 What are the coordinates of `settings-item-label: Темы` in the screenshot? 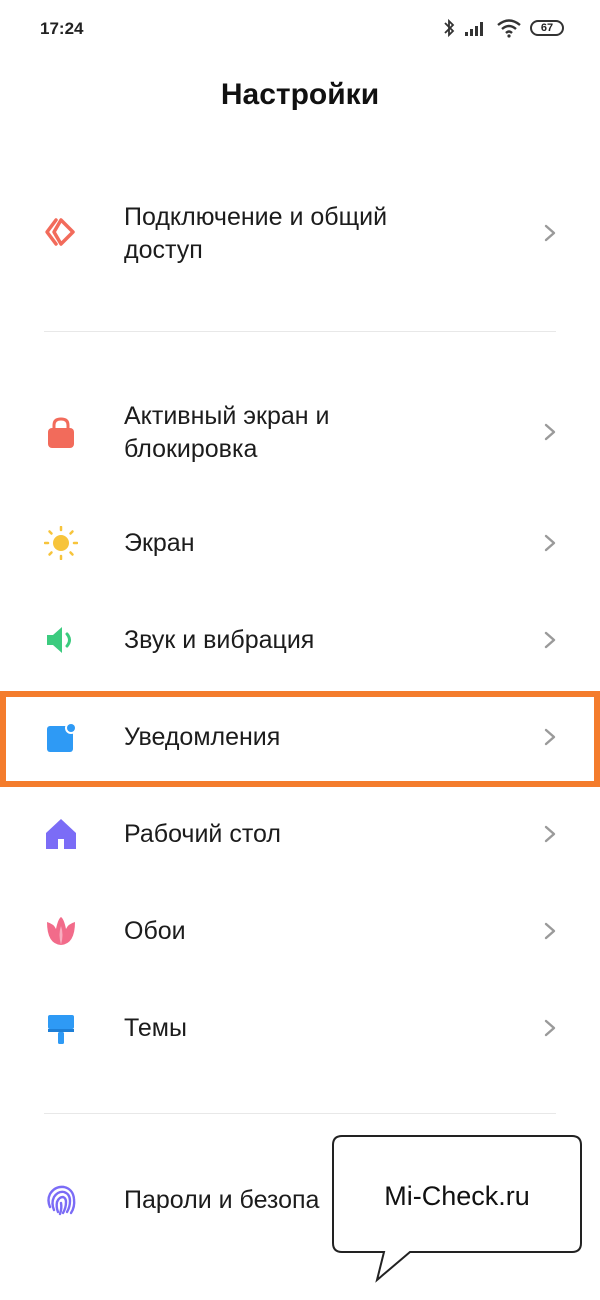 It's located at (155, 1028).